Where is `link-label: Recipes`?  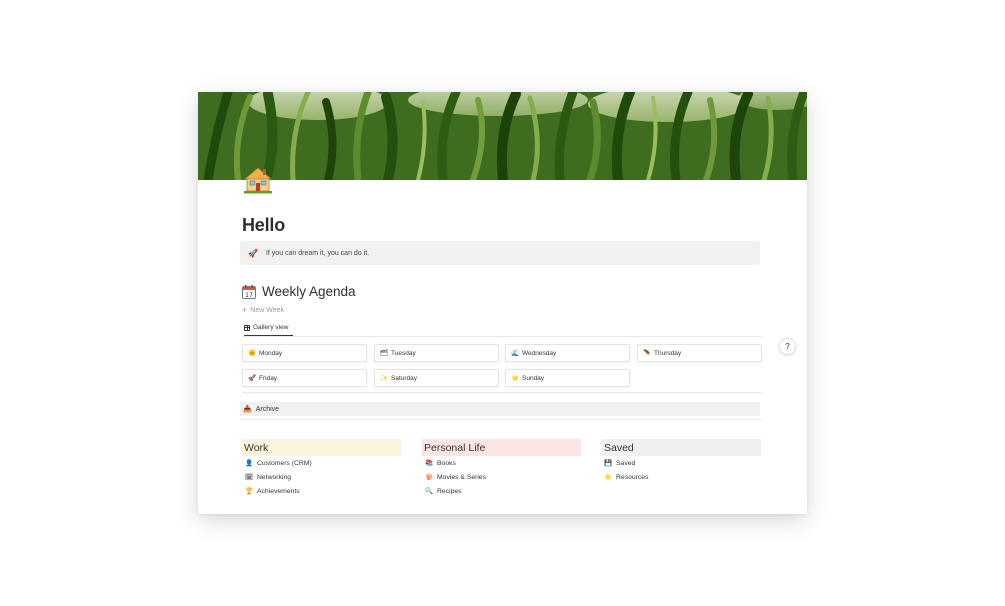
link-label: Recipes is located at coordinates (449, 491).